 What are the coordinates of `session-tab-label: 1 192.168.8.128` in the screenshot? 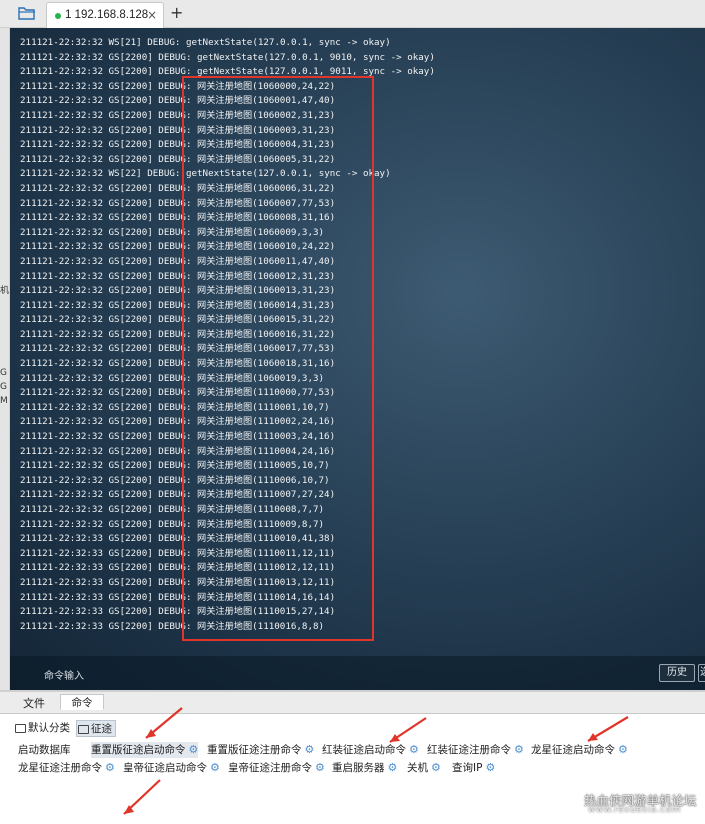 It's located at (107, 15).